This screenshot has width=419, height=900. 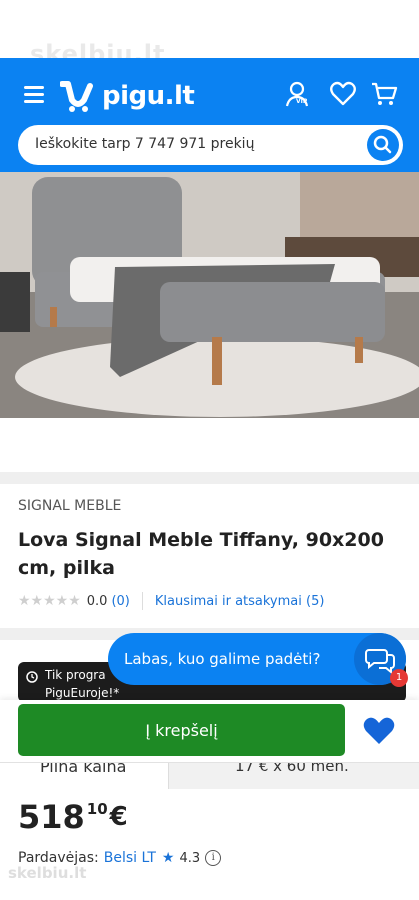 I want to click on rating-row: ★★★★★ 0.0 (0) Klausimai ir atsakymai (5), so click(x=171, y=601).